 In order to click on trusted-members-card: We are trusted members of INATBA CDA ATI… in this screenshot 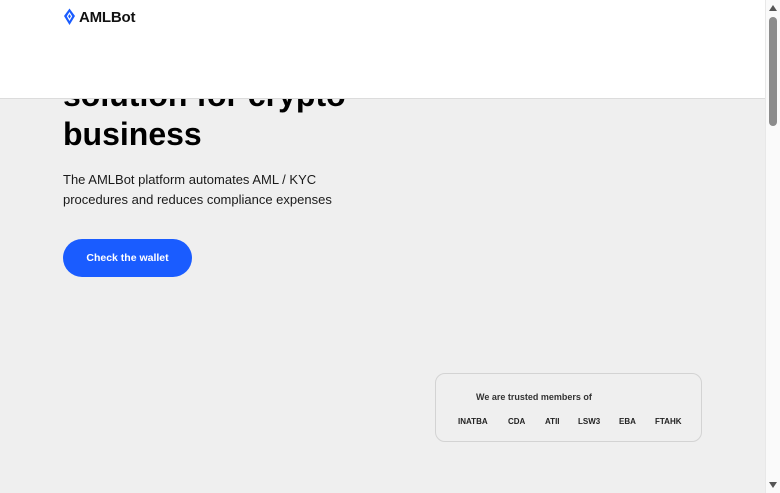, I will do `click(568, 407)`.